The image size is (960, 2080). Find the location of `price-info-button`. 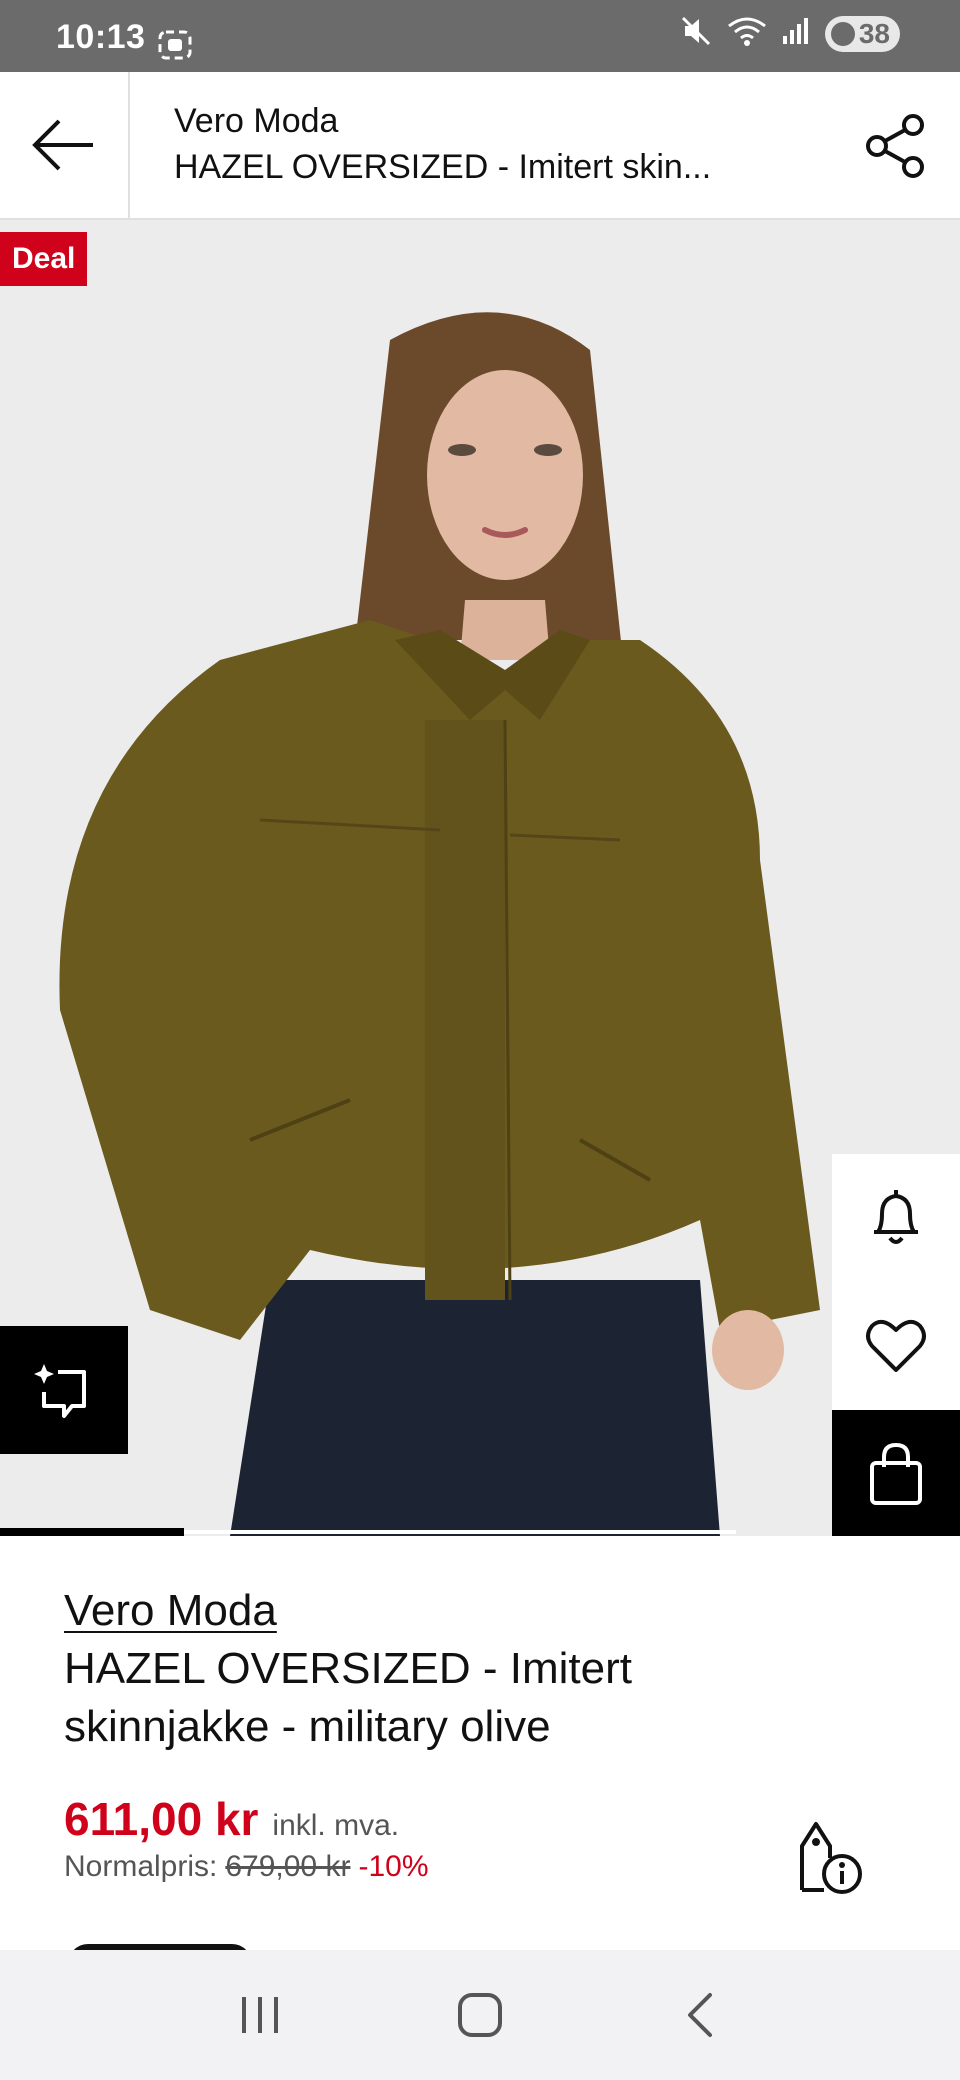

price-info-button is located at coordinates (830, 1856).